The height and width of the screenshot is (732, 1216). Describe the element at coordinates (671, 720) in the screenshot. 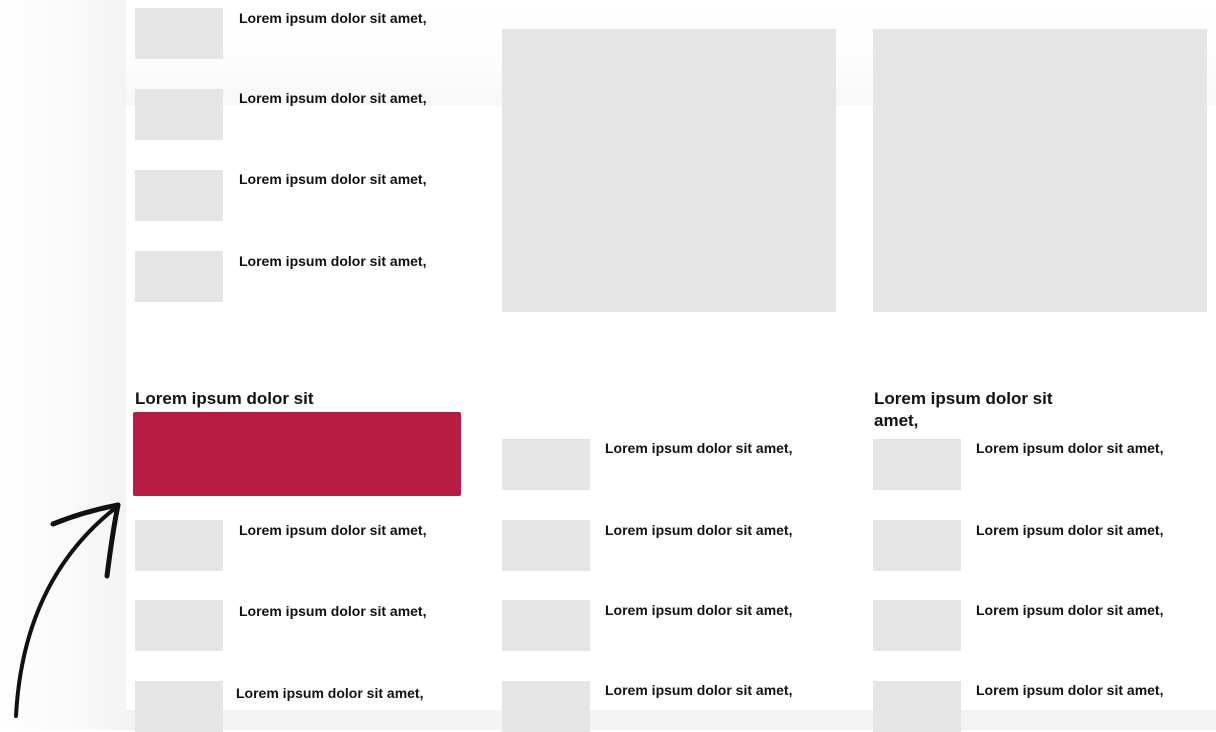

I see `bottom-shade` at that location.